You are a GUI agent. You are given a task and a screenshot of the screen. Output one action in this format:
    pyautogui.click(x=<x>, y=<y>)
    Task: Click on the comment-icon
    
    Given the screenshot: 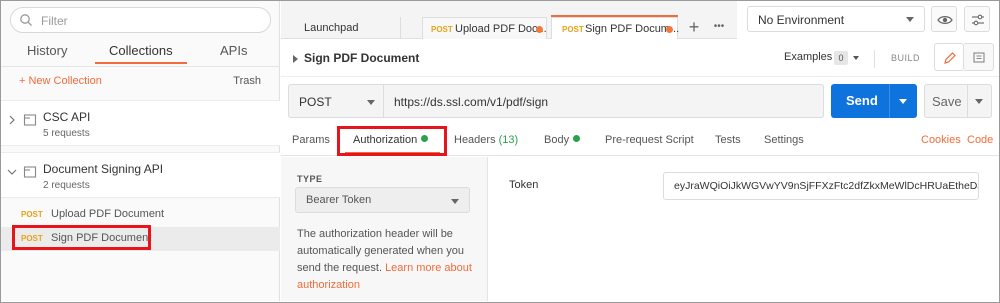 What is the action you would take?
    pyautogui.click(x=979, y=57)
    